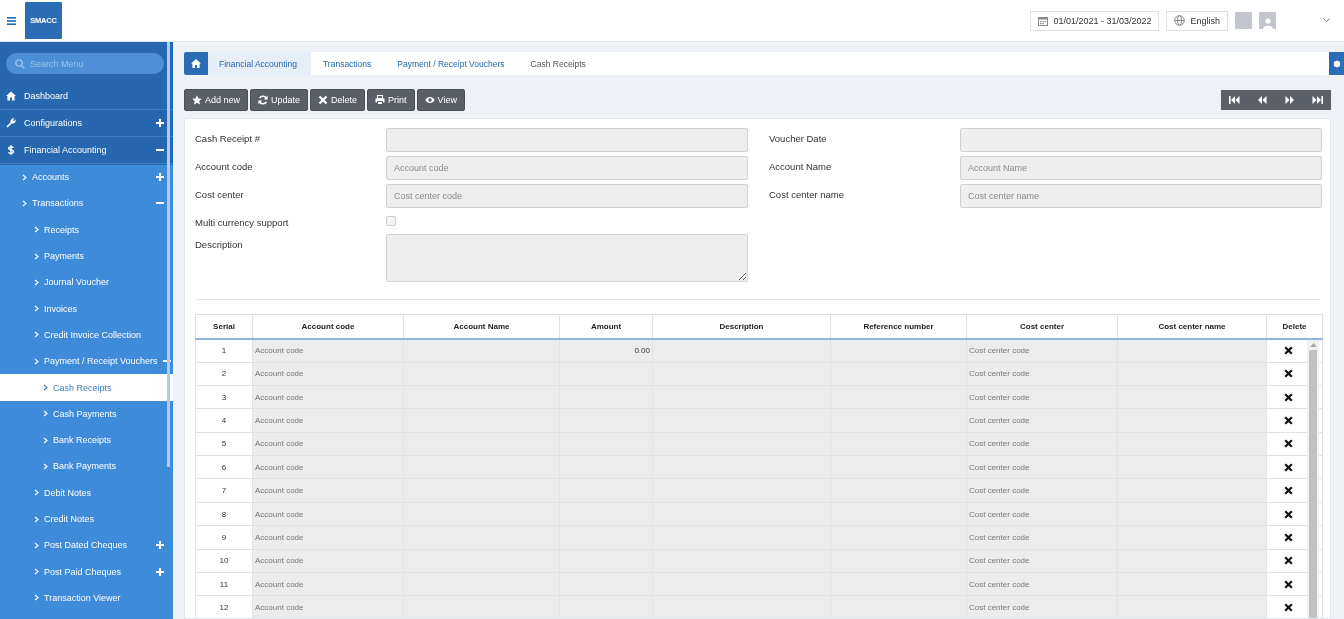 The image size is (1344, 619). Describe the element at coordinates (1326, 20) in the screenshot. I see `caret-icon` at that location.